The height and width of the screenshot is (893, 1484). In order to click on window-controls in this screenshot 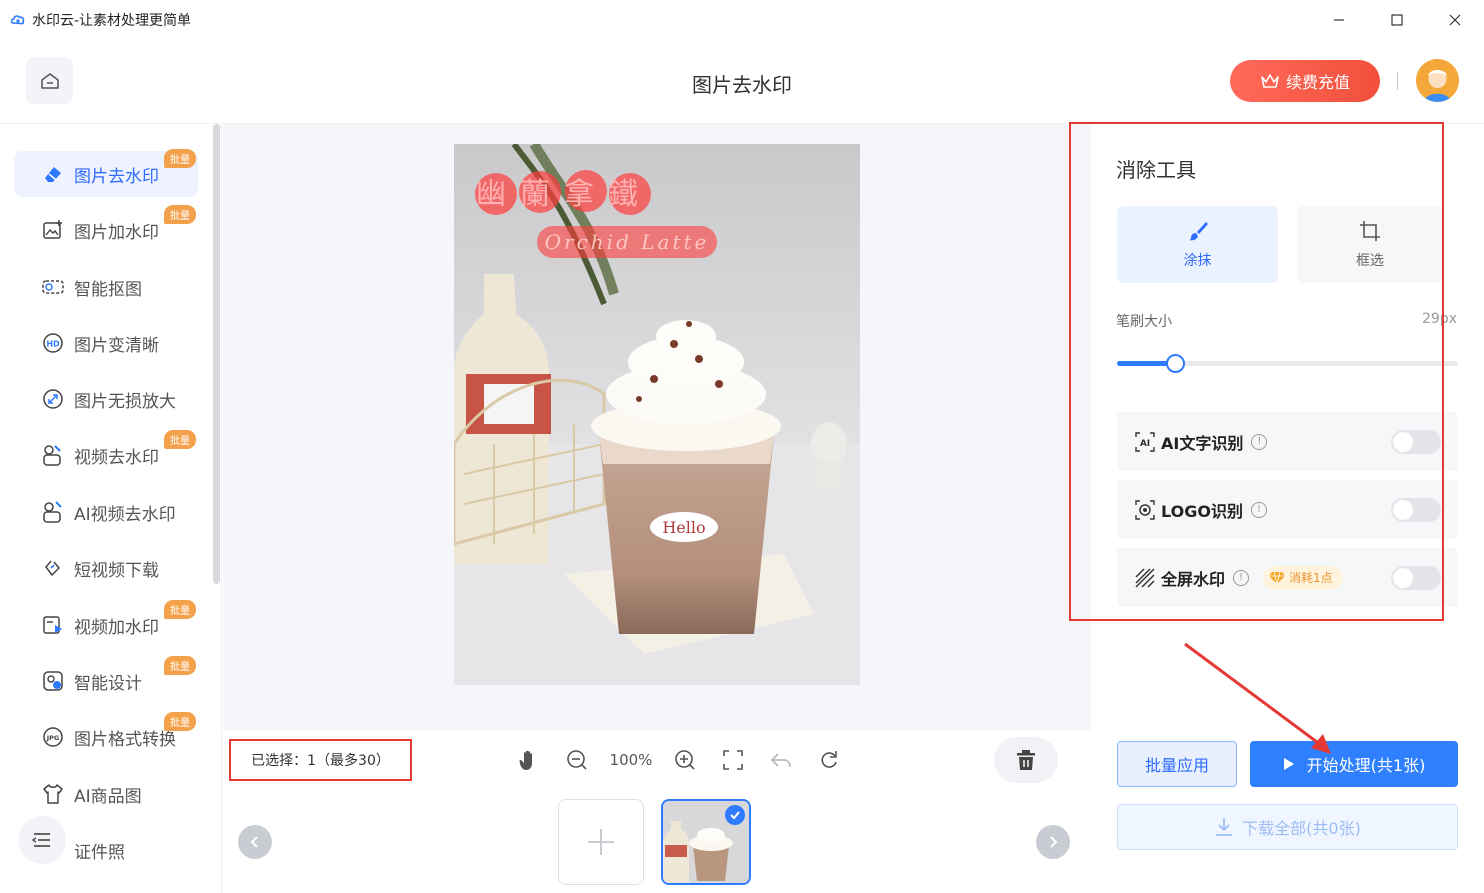, I will do `click(1397, 20)`.